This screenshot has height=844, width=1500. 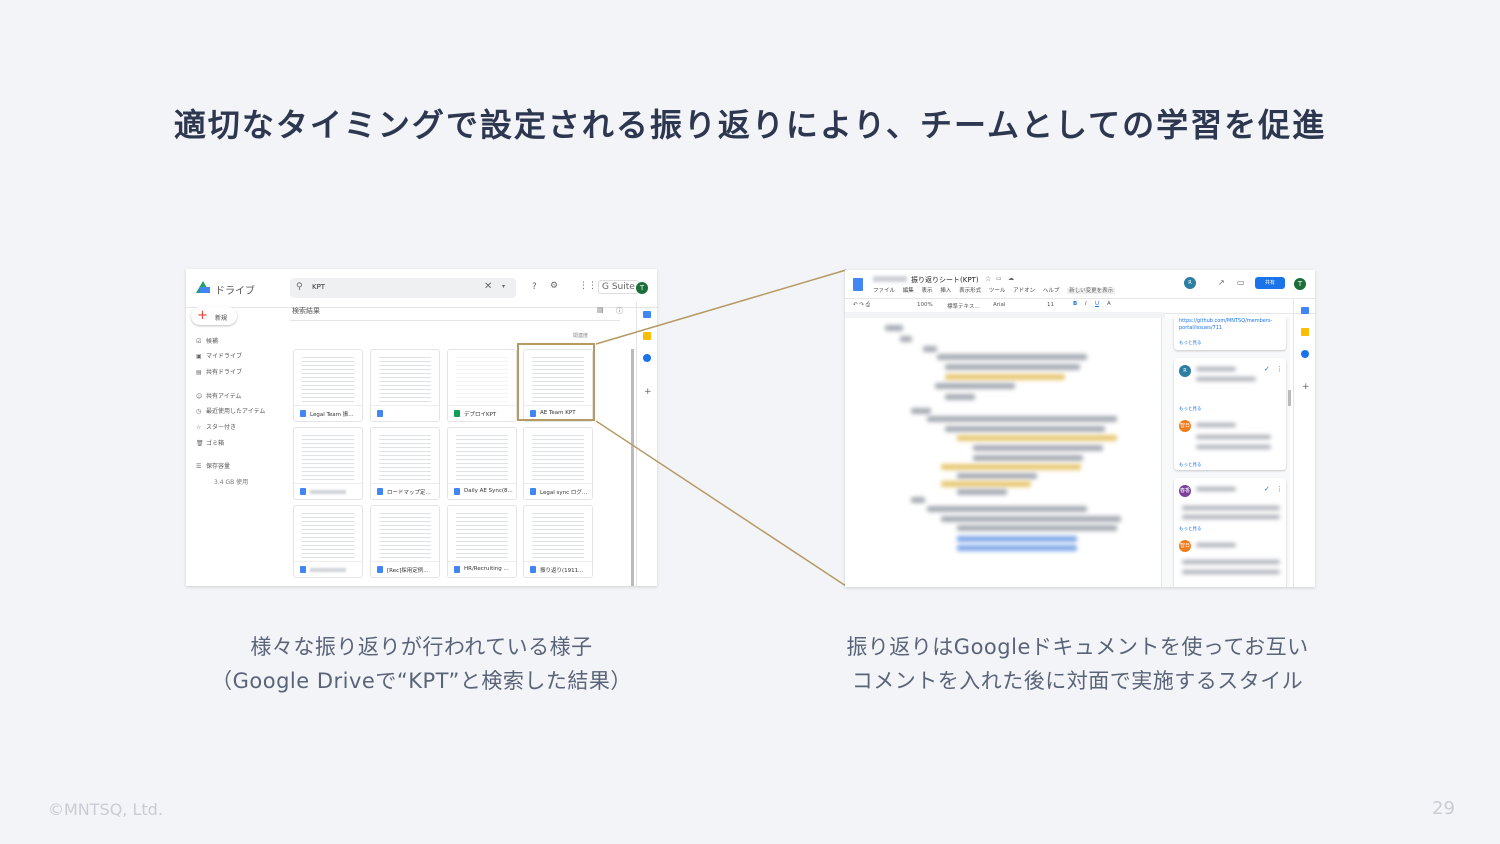 What do you see at coordinates (999, 278) in the screenshot?
I see `folder-icon: ▭` at bounding box center [999, 278].